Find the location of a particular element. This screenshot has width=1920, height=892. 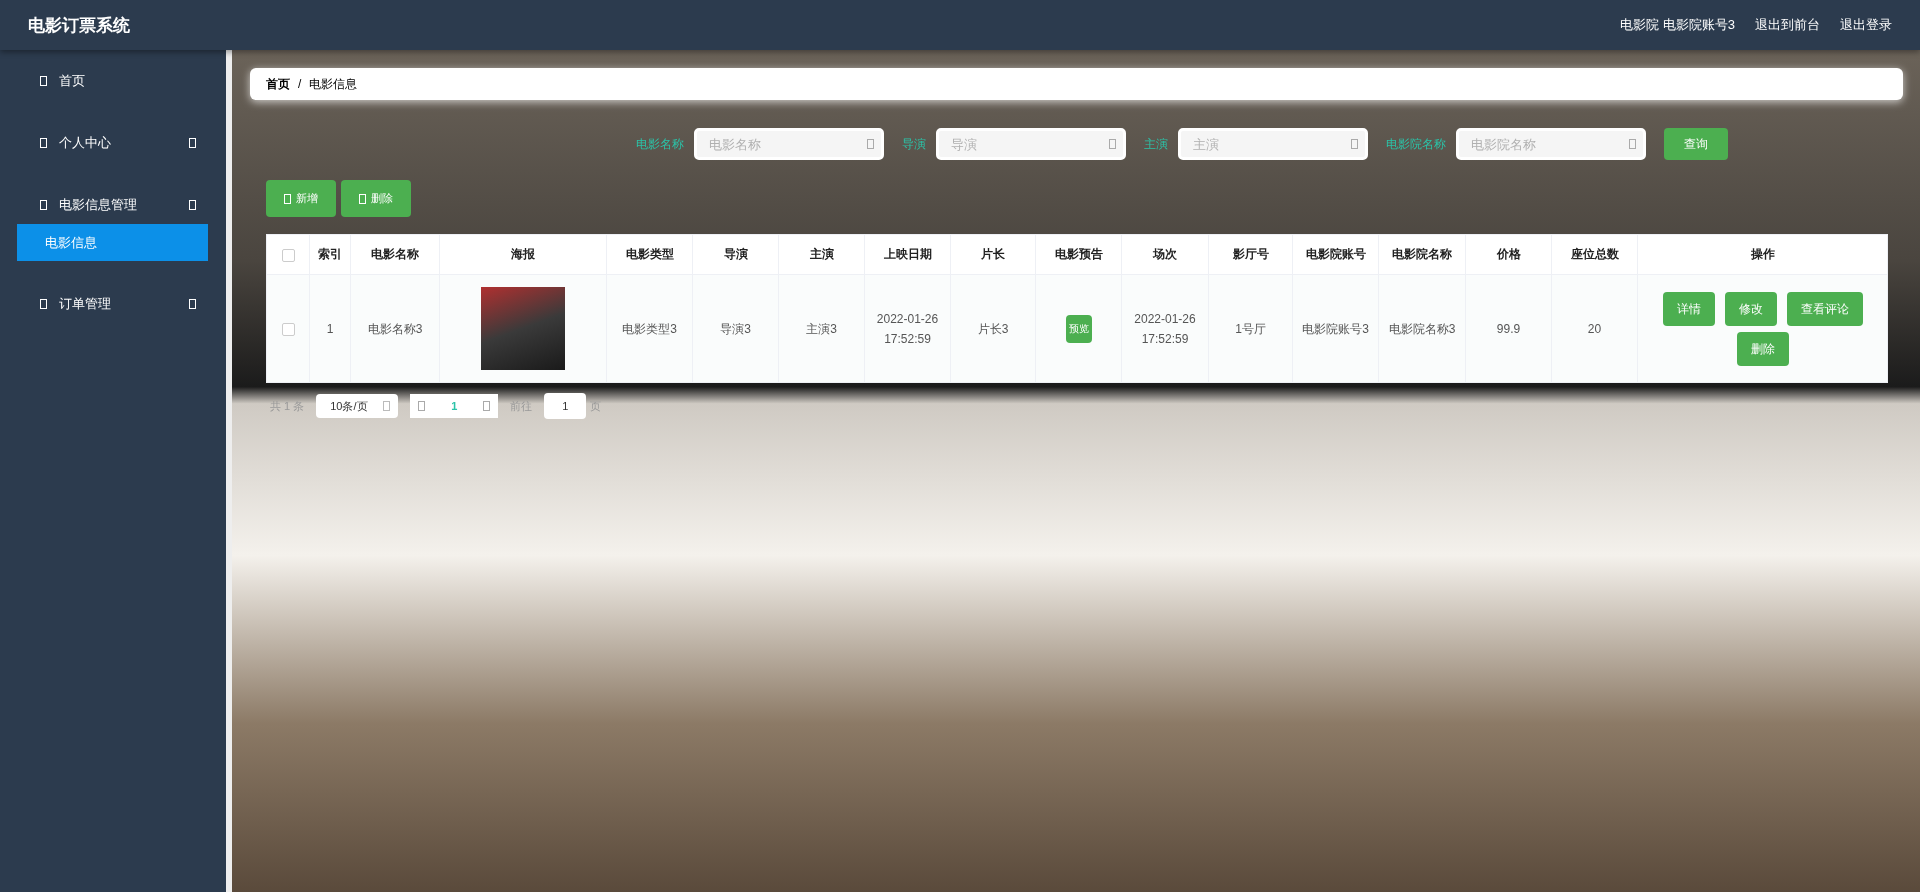

sidebar-item: 订单管理 is located at coordinates (113, 304).